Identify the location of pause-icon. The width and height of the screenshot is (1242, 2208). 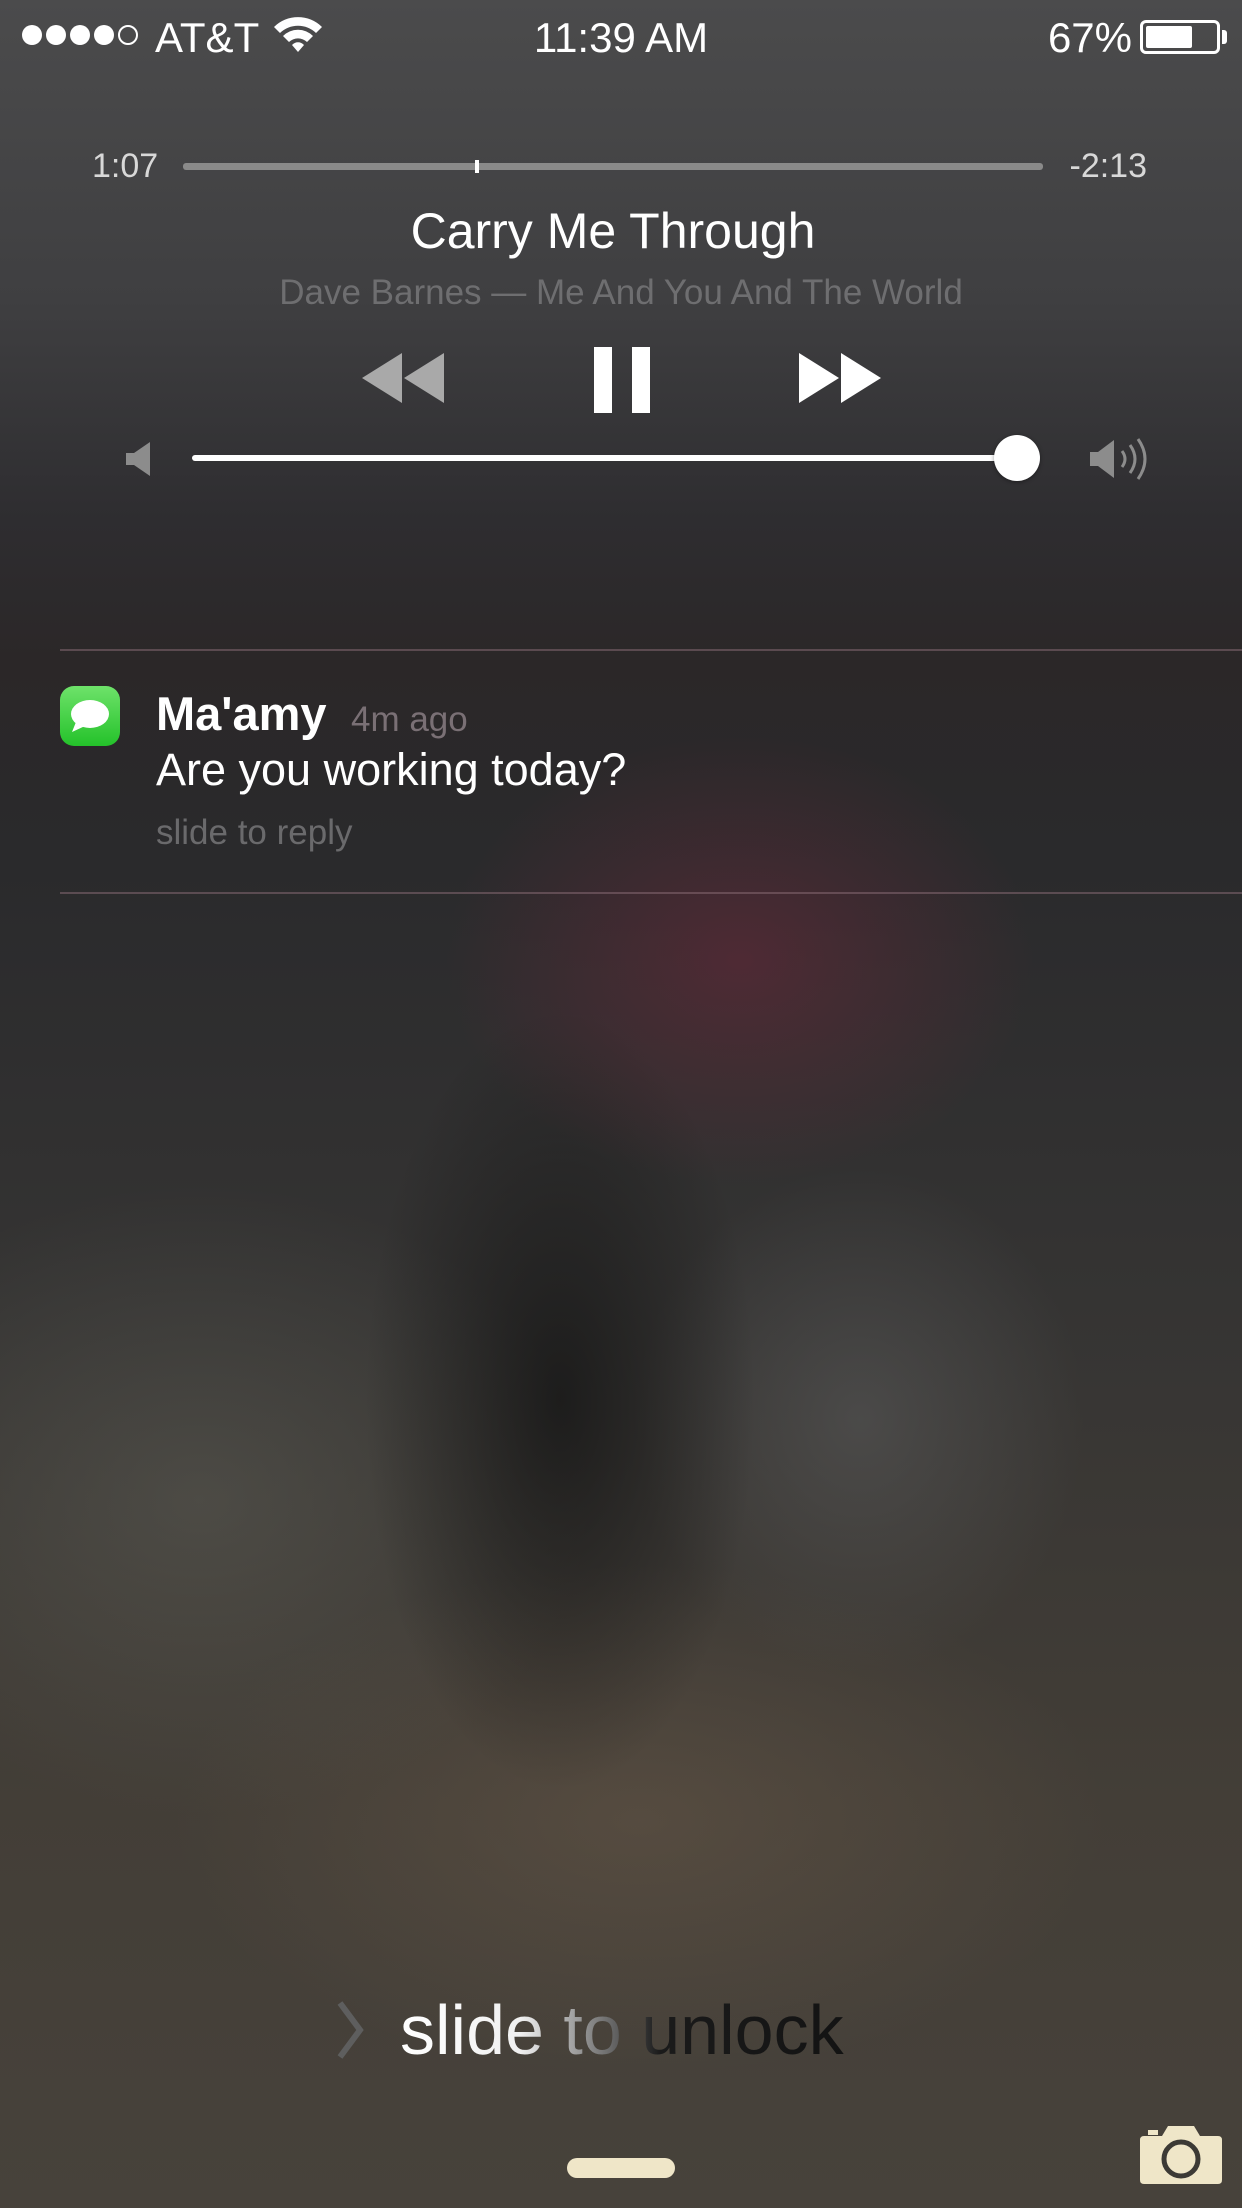
(622, 380).